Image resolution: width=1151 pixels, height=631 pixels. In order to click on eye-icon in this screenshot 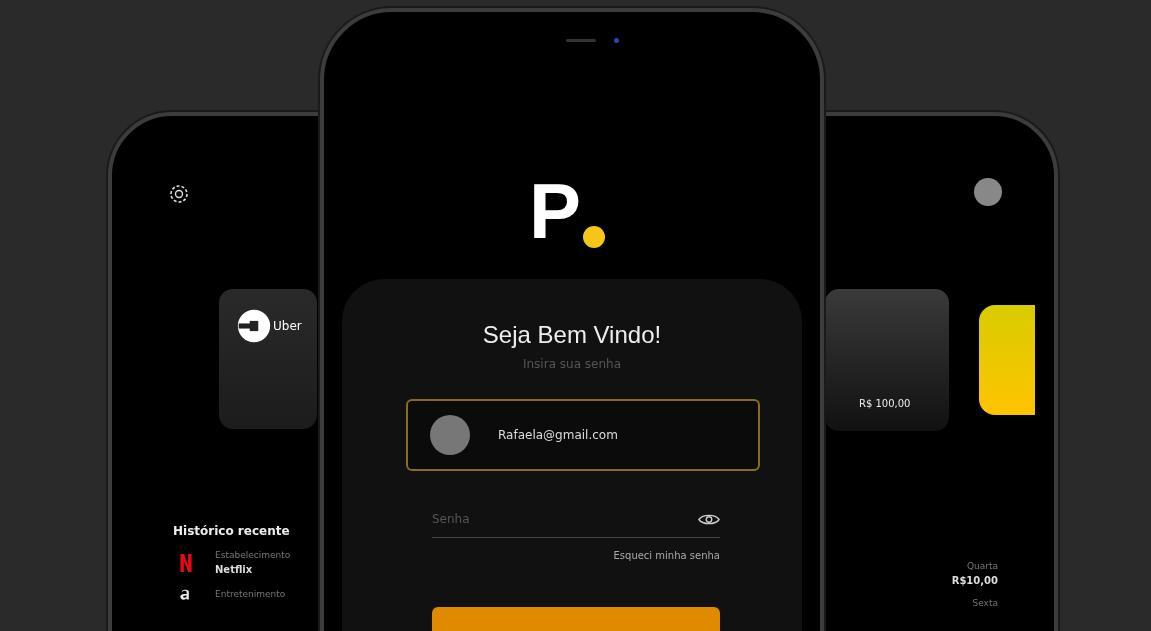, I will do `click(709, 519)`.